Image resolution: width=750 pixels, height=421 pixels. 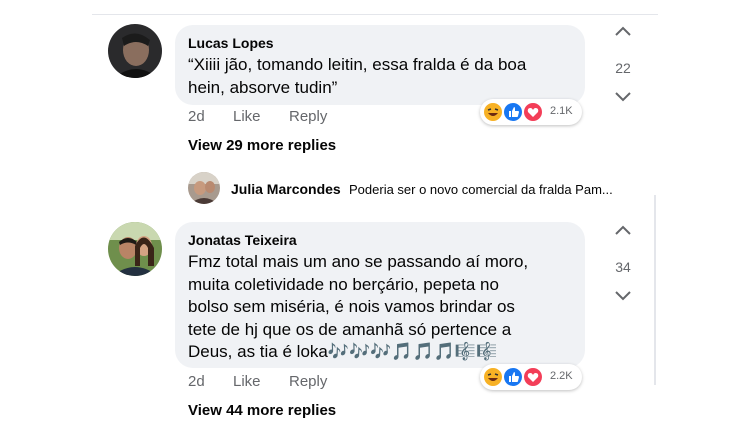 I want to click on vote-widget: 34, so click(x=623, y=265).